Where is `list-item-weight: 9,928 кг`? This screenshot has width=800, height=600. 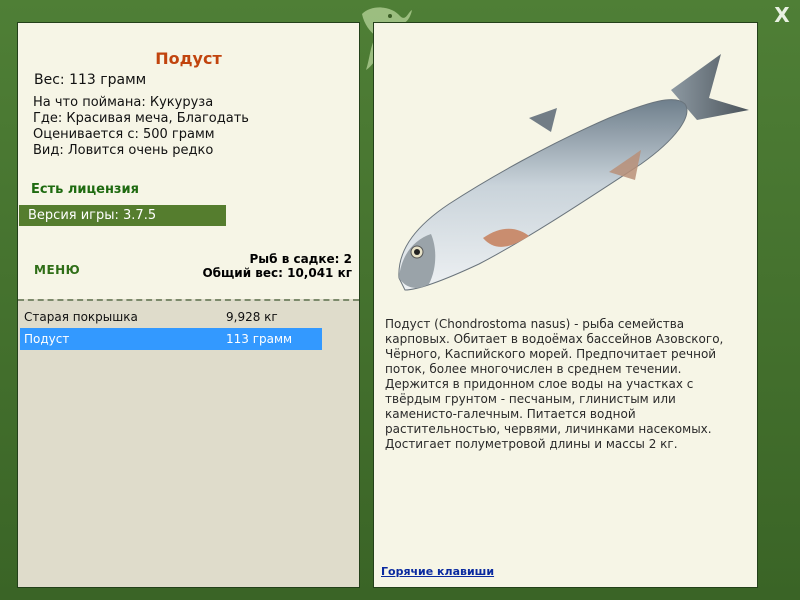 list-item-weight: 9,928 кг is located at coordinates (252, 317).